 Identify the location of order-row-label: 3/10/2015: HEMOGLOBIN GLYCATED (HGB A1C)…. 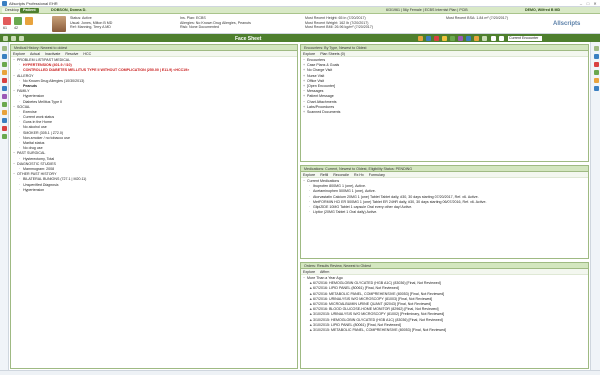
(378, 319).